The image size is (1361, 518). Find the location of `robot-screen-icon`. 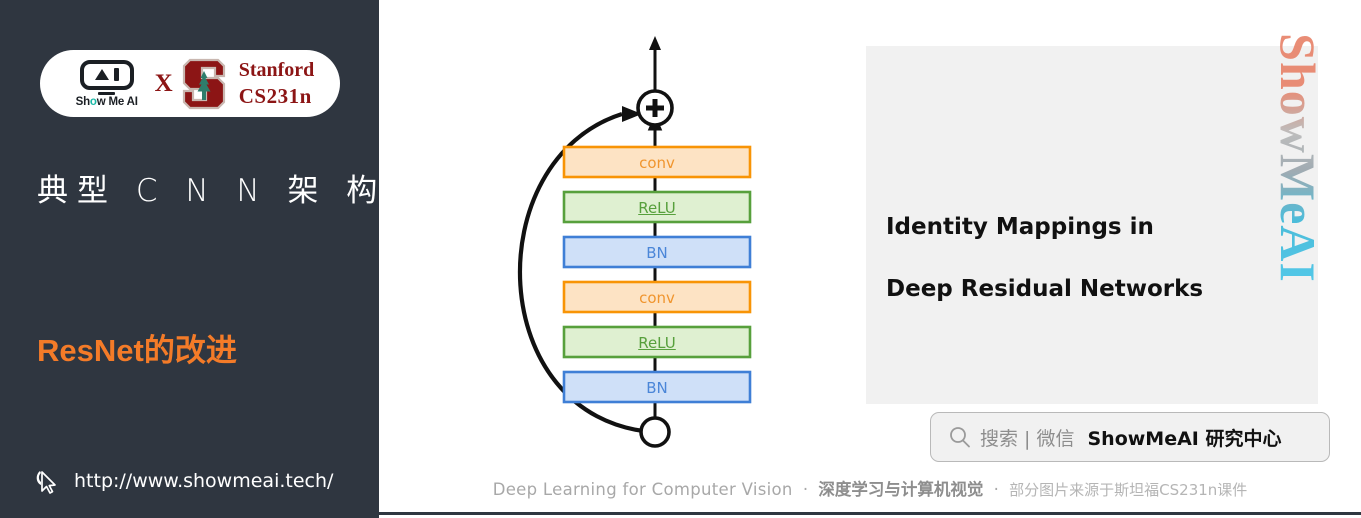

robot-screen-icon is located at coordinates (106, 74).